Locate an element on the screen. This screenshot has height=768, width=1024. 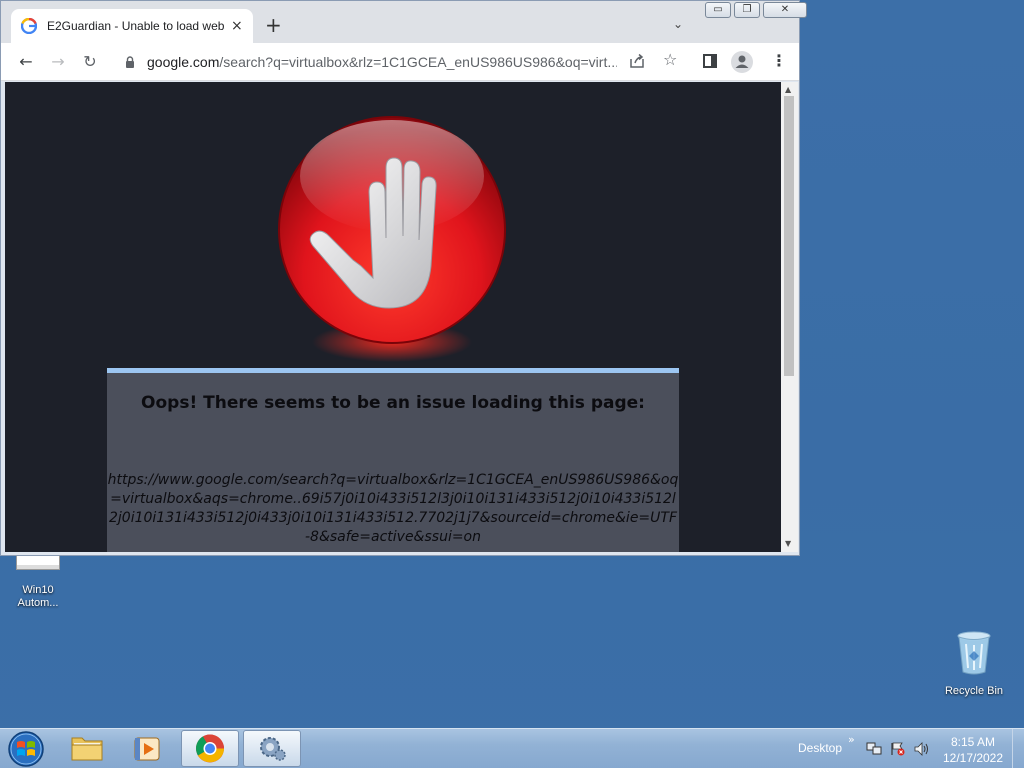
person-icon is located at coordinates (742, 61).